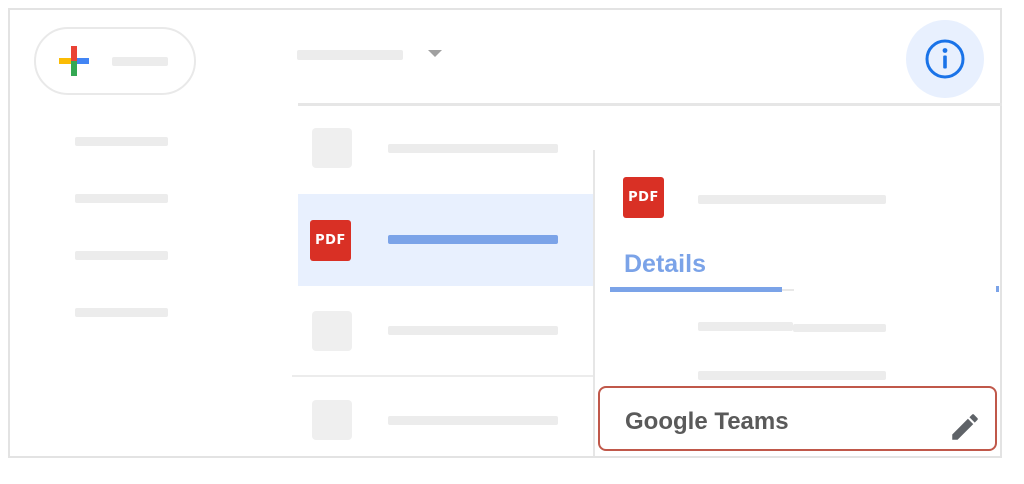  What do you see at coordinates (140, 61) in the screenshot?
I see `new-button-label-placeholder` at bounding box center [140, 61].